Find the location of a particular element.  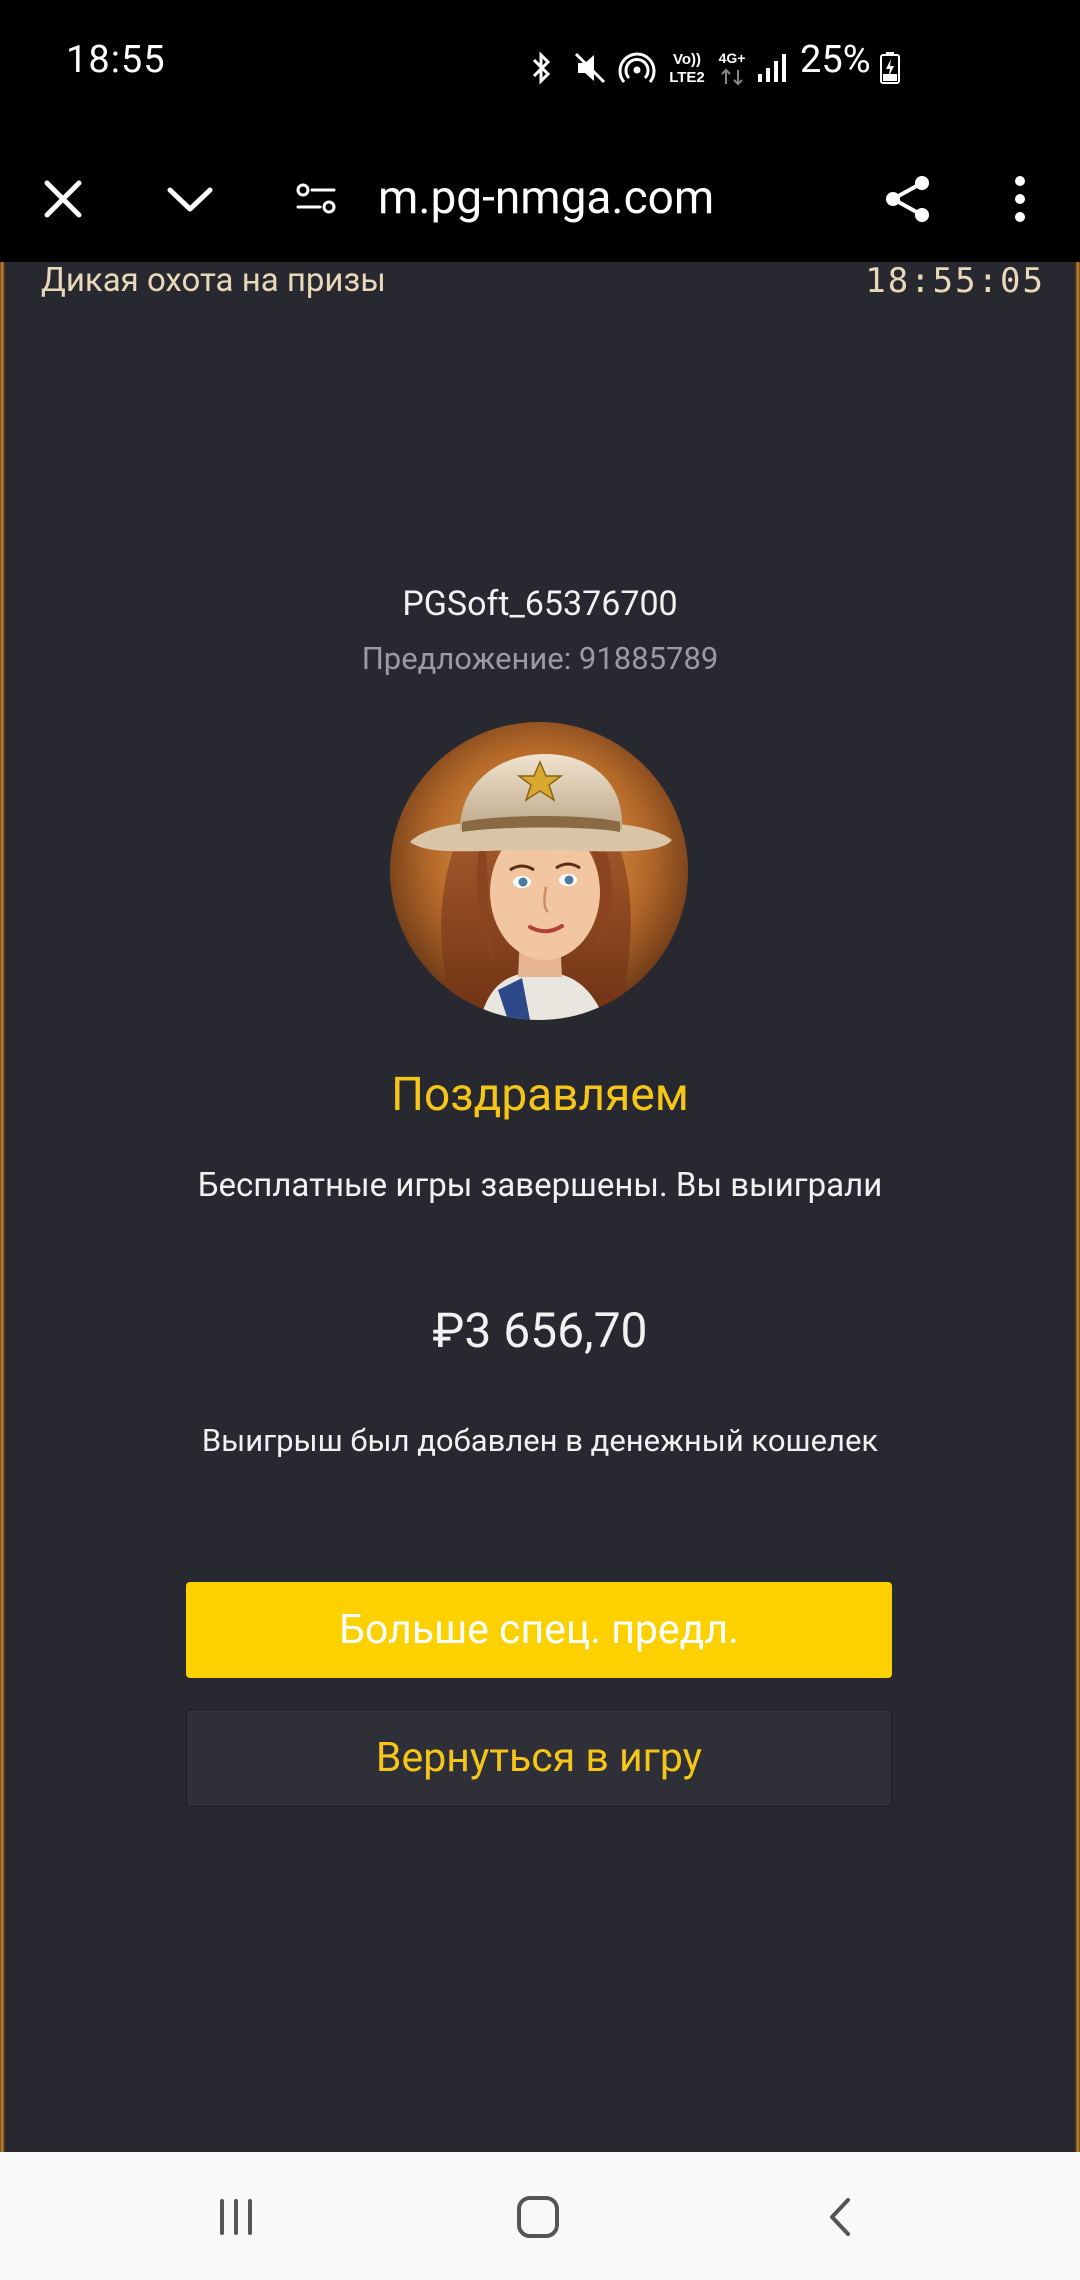

cowgirl-avatar-image is located at coordinates (539, 871).